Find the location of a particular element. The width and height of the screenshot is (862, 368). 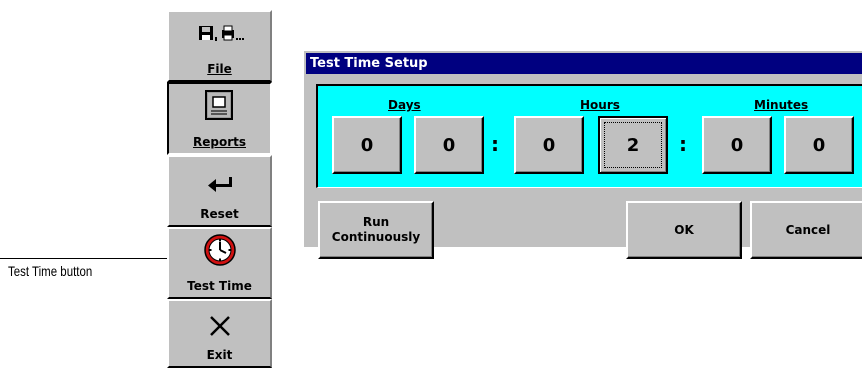

clock-icon is located at coordinates (219, 250).